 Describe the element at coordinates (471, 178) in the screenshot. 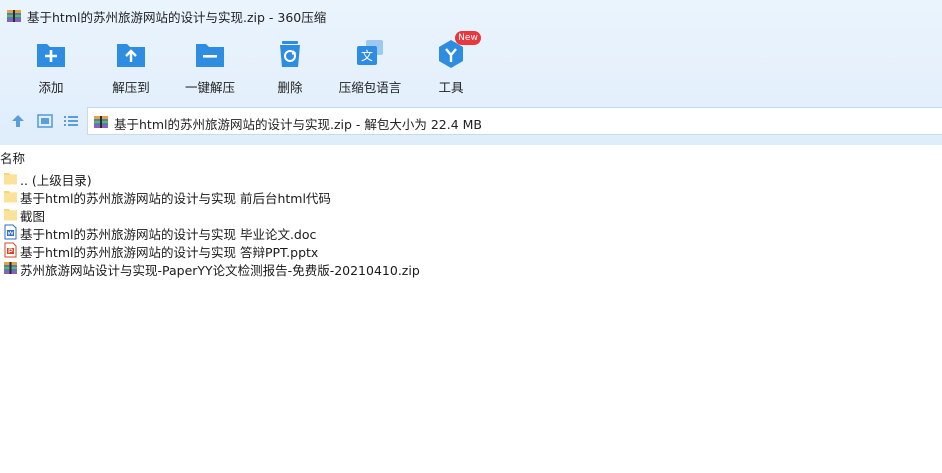

I see `list-item: .. (上级目录)` at that location.